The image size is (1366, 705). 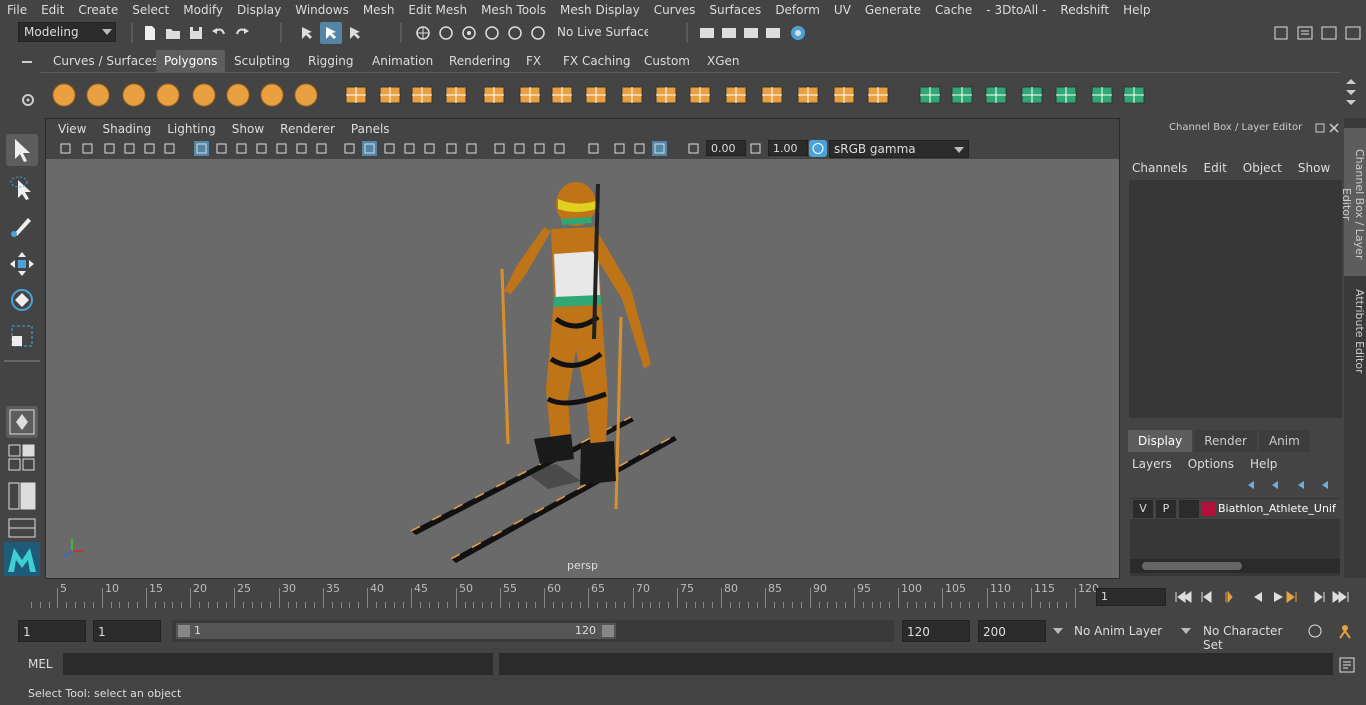 What do you see at coordinates (772, 95) in the screenshot?
I see `fill-hole-icon` at bounding box center [772, 95].